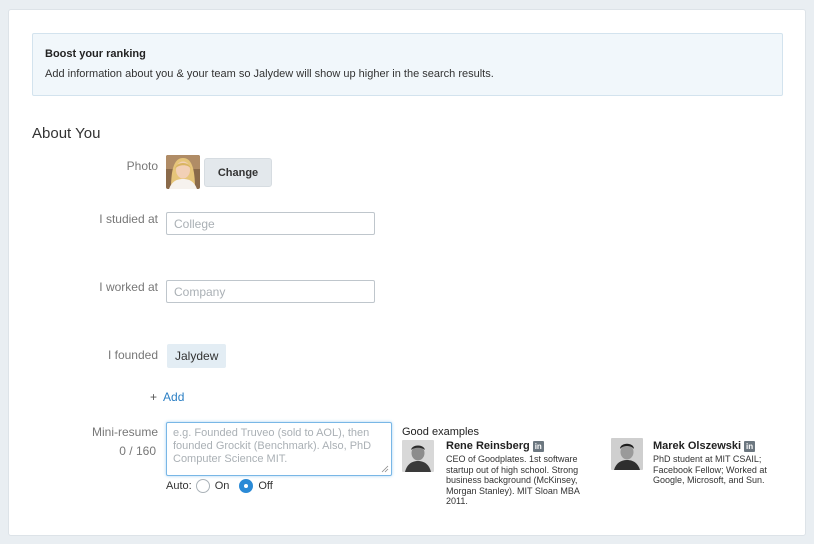  I want to click on auto-label: Auto:, so click(179, 486).